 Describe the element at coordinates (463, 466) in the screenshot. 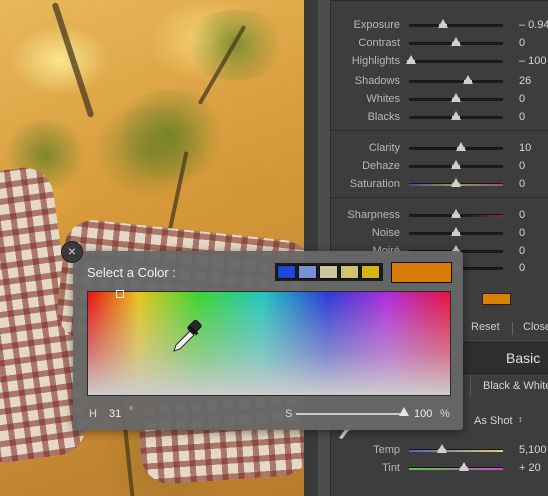

I see `tint-slider-handle` at that location.